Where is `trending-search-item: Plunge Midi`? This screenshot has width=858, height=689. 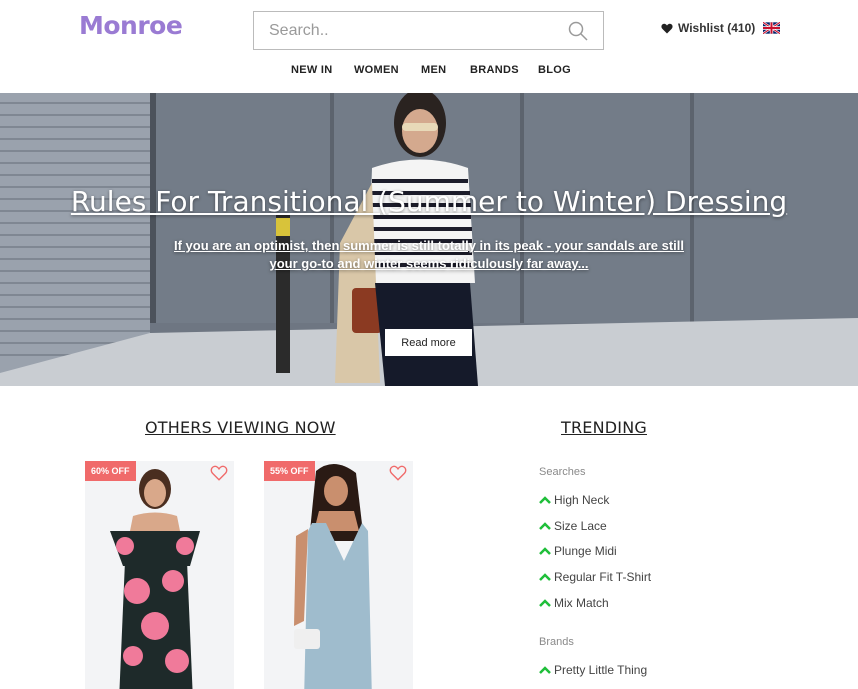 trending-search-item: Plunge Midi is located at coordinates (578, 551).